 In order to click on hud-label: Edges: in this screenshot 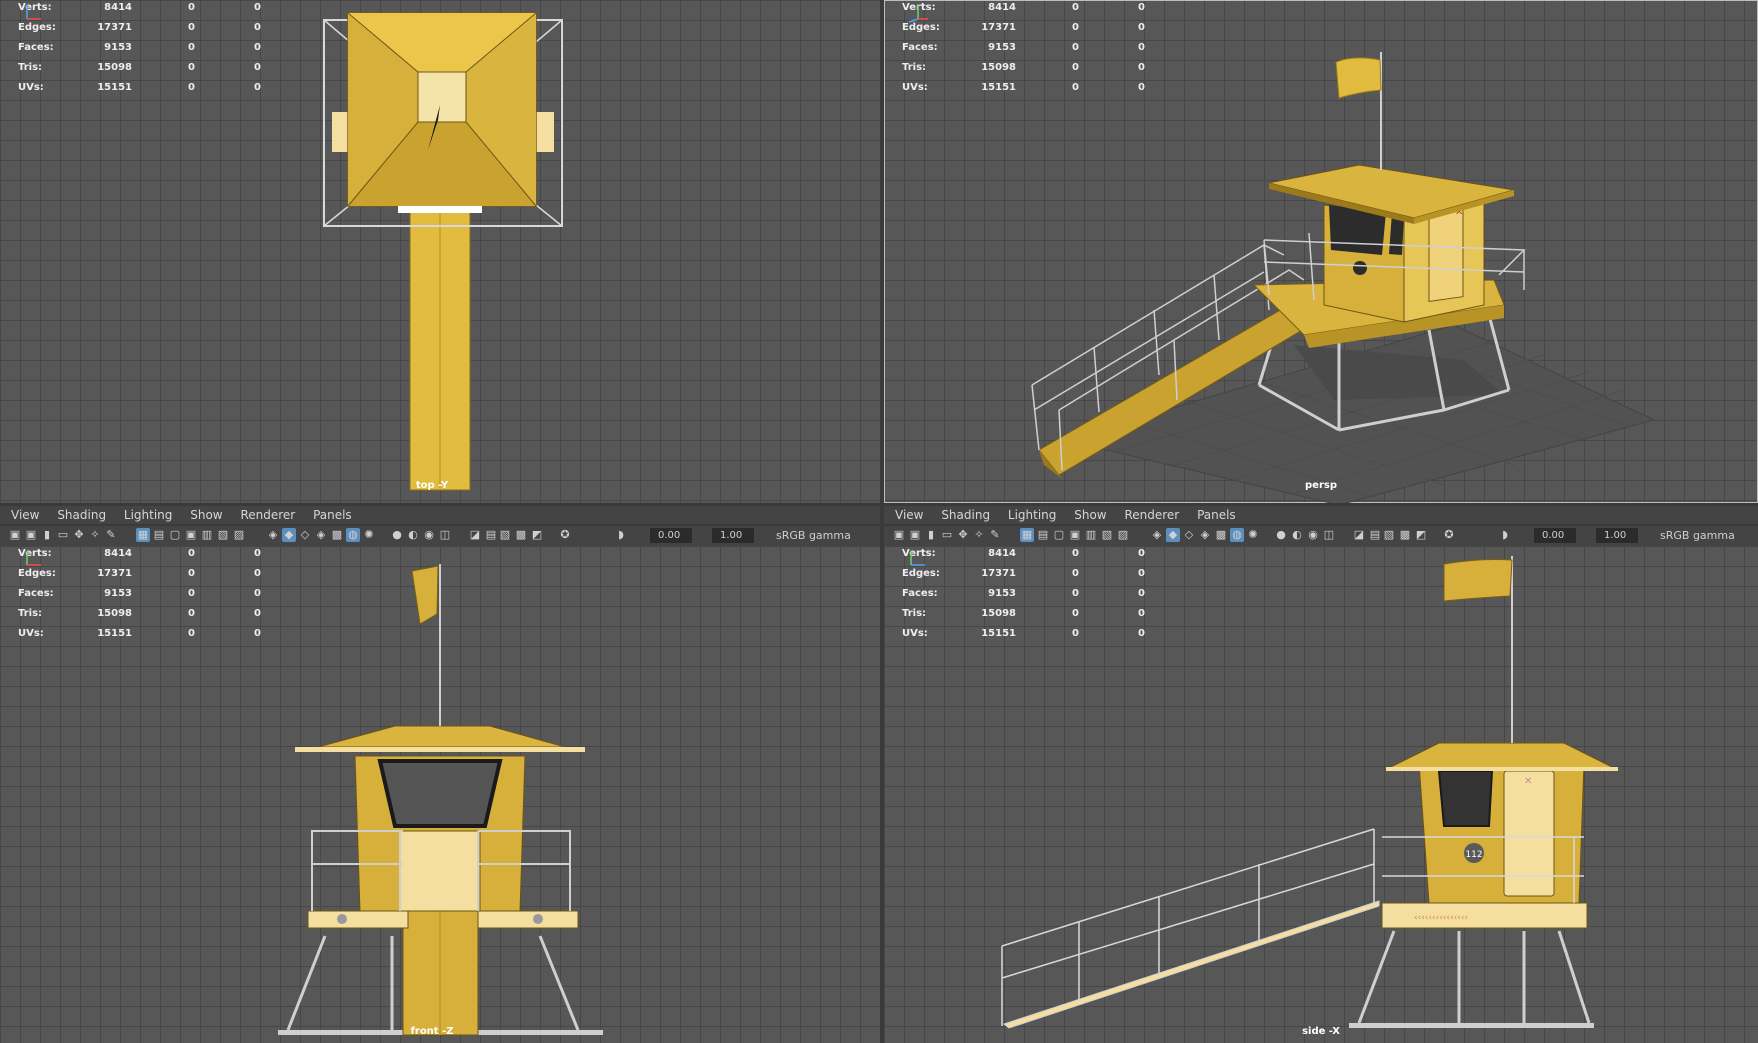, I will do `click(37, 27)`.